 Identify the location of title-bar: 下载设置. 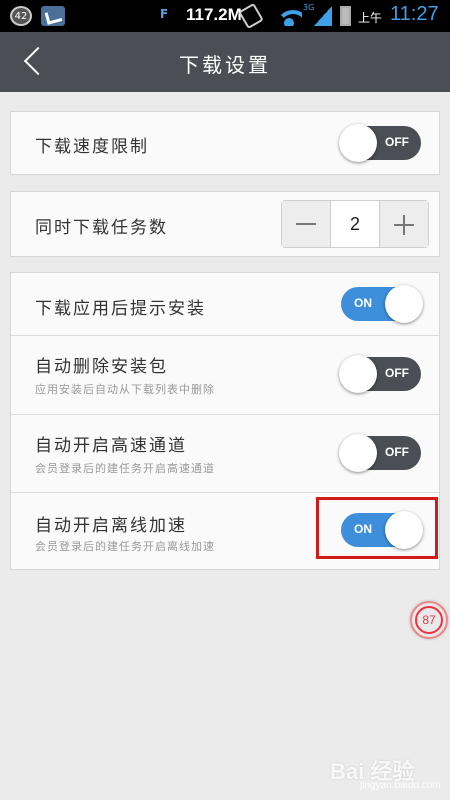
(225, 62).